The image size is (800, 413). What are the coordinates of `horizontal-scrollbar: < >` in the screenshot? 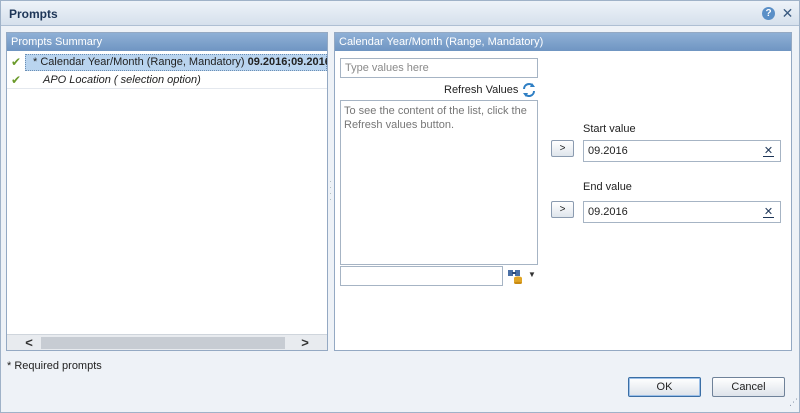 It's located at (167, 342).